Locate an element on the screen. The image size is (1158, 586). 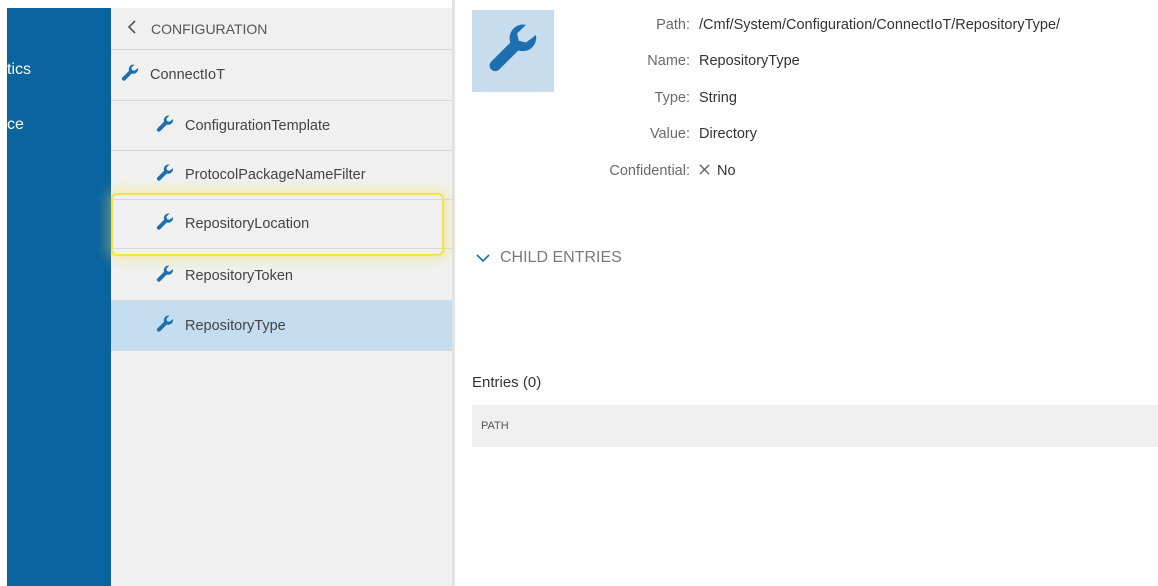
tree-item-repositorytoken: RepositoryToken is located at coordinates (281, 276).